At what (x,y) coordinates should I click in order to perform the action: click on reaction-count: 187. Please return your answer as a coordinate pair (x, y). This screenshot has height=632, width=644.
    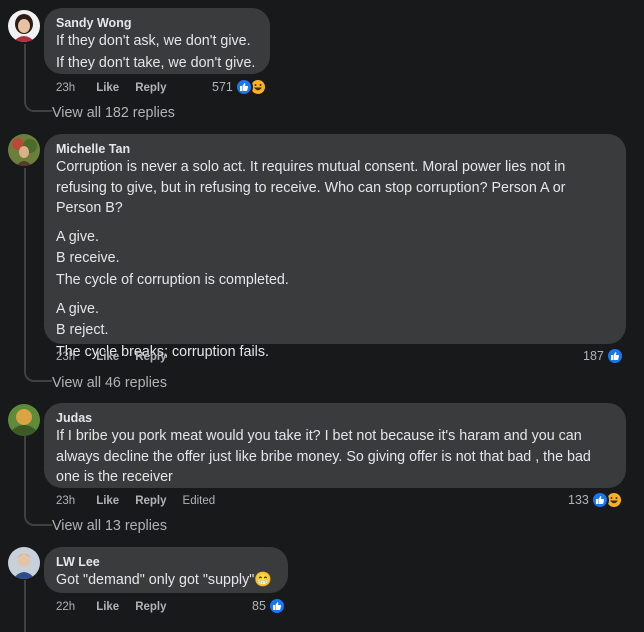
    Looking at the image, I should click on (593, 356).